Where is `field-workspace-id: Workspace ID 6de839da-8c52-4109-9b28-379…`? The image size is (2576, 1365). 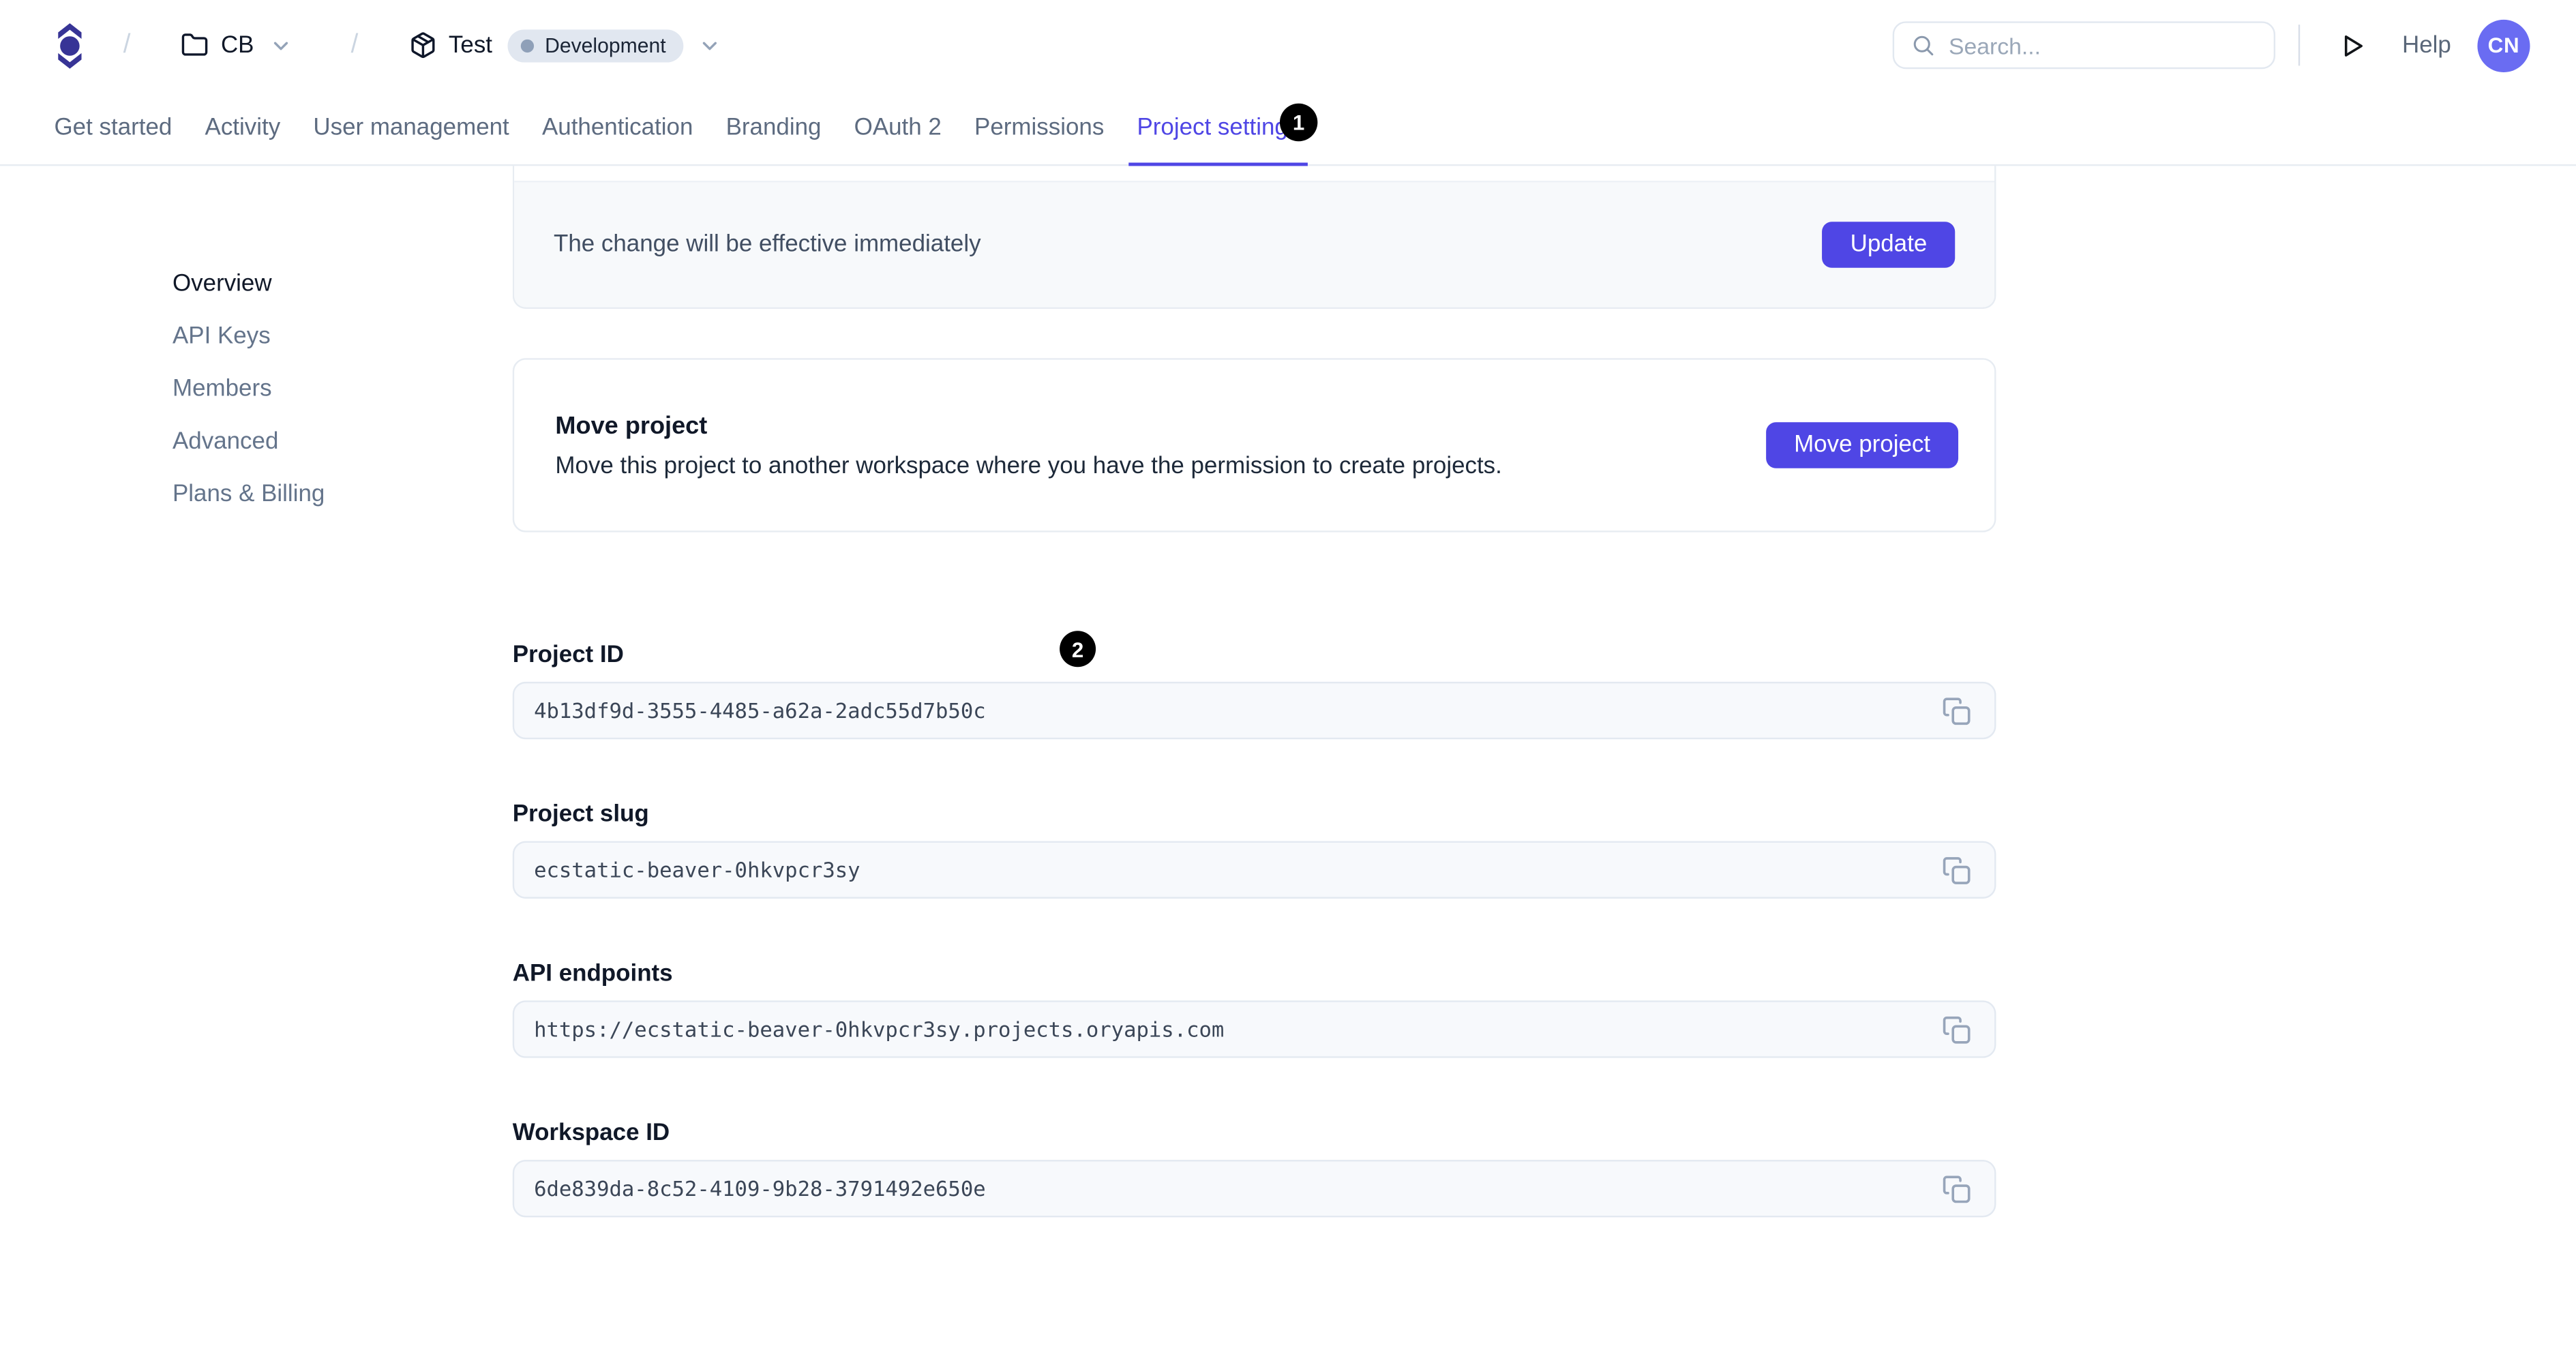 field-workspace-id: Workspace ID 6de839da-8c52-4109-9b28-379… is located at coordinates (1254, 1169).